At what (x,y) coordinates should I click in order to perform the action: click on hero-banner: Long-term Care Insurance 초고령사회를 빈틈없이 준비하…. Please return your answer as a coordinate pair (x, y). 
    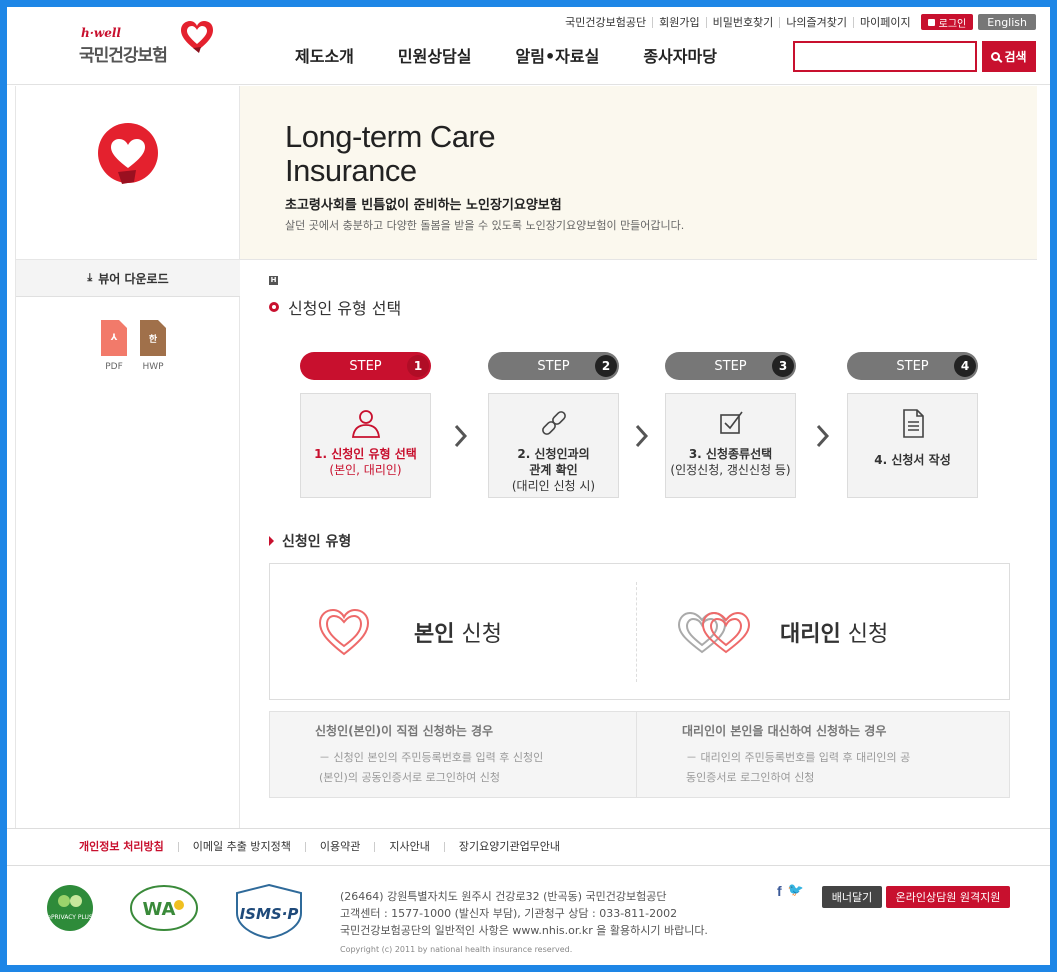
    Looking at the image, I should click on (638, 173).